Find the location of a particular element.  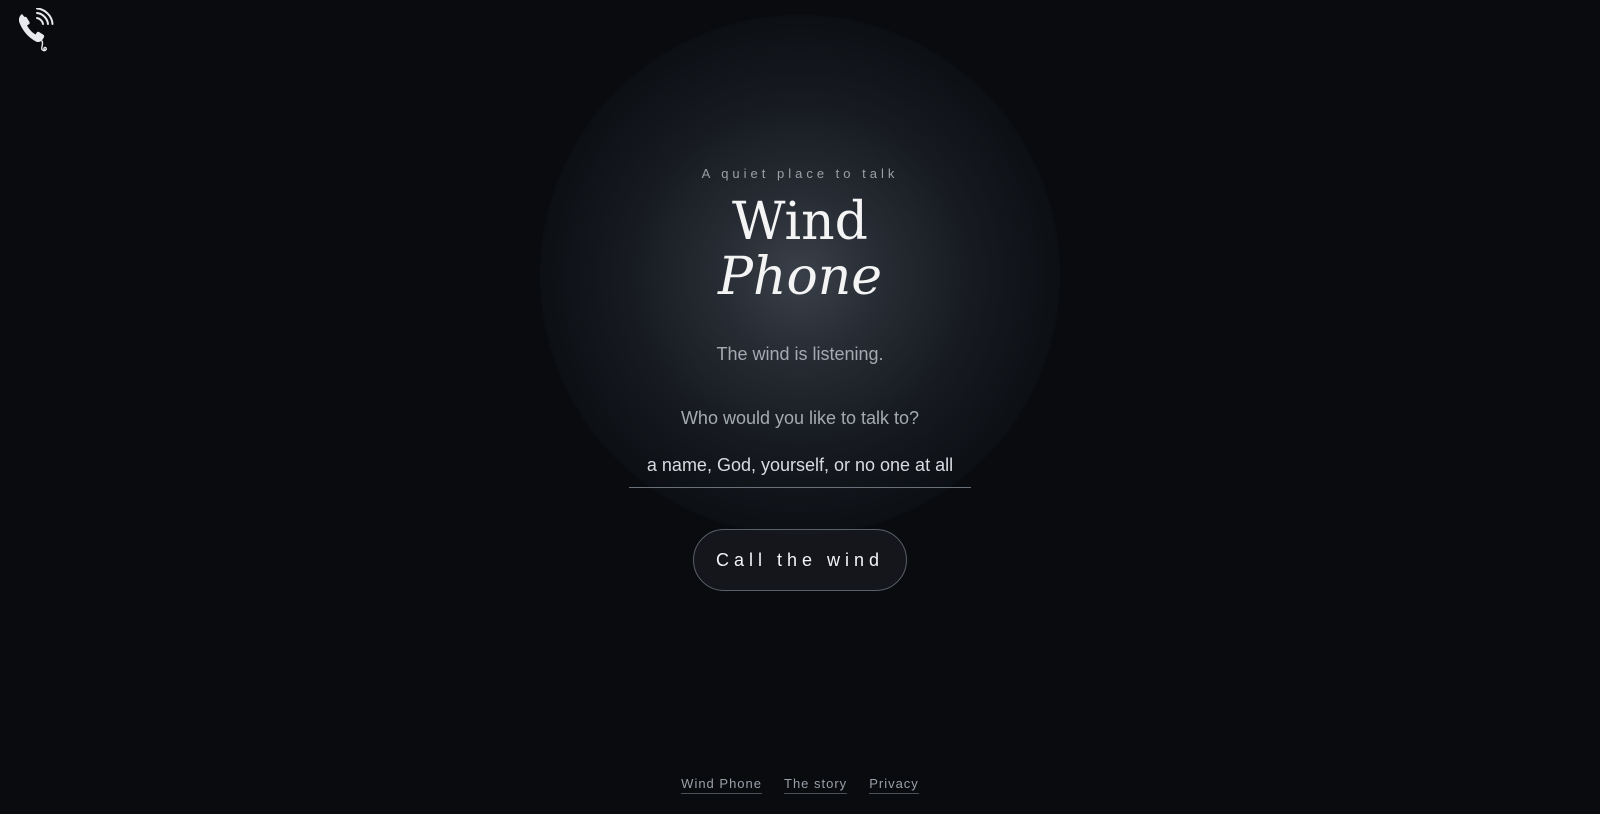

footer-link-privacy: Privacy is located at coordinates (894, 785).